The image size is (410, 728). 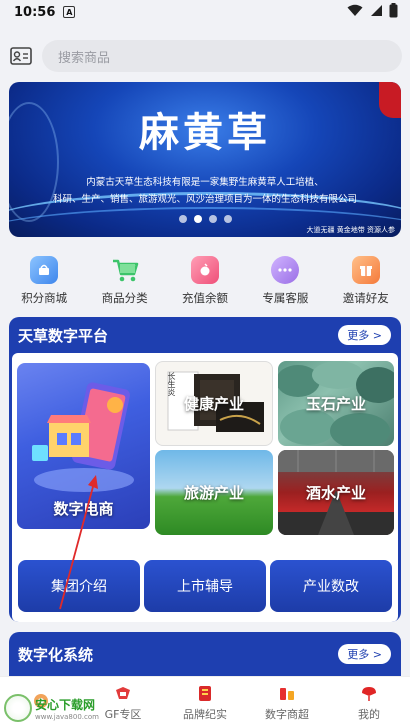 I want to click on industry-digital-reform-button: 产业数改, so click(x=331, y=586).